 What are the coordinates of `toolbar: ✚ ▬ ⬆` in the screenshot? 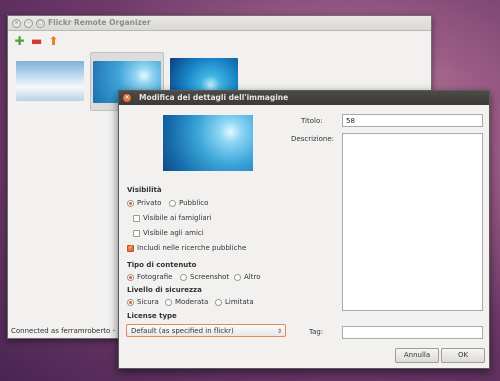 It's located at (219, 41).